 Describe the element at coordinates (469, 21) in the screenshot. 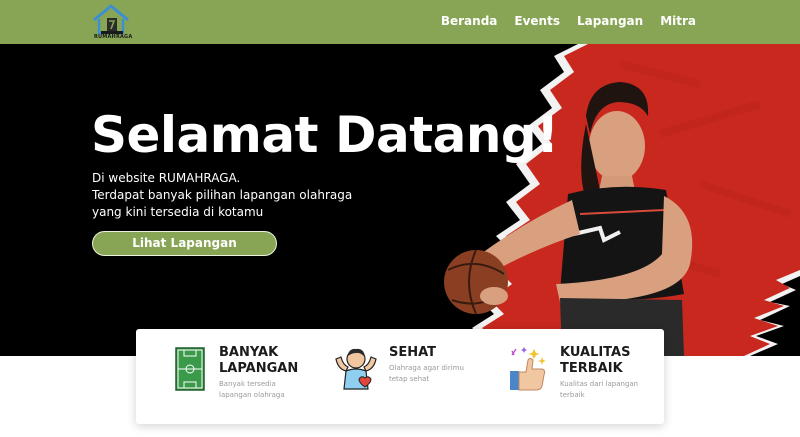

I see `nav-link-beranda: Beranda` at that location.